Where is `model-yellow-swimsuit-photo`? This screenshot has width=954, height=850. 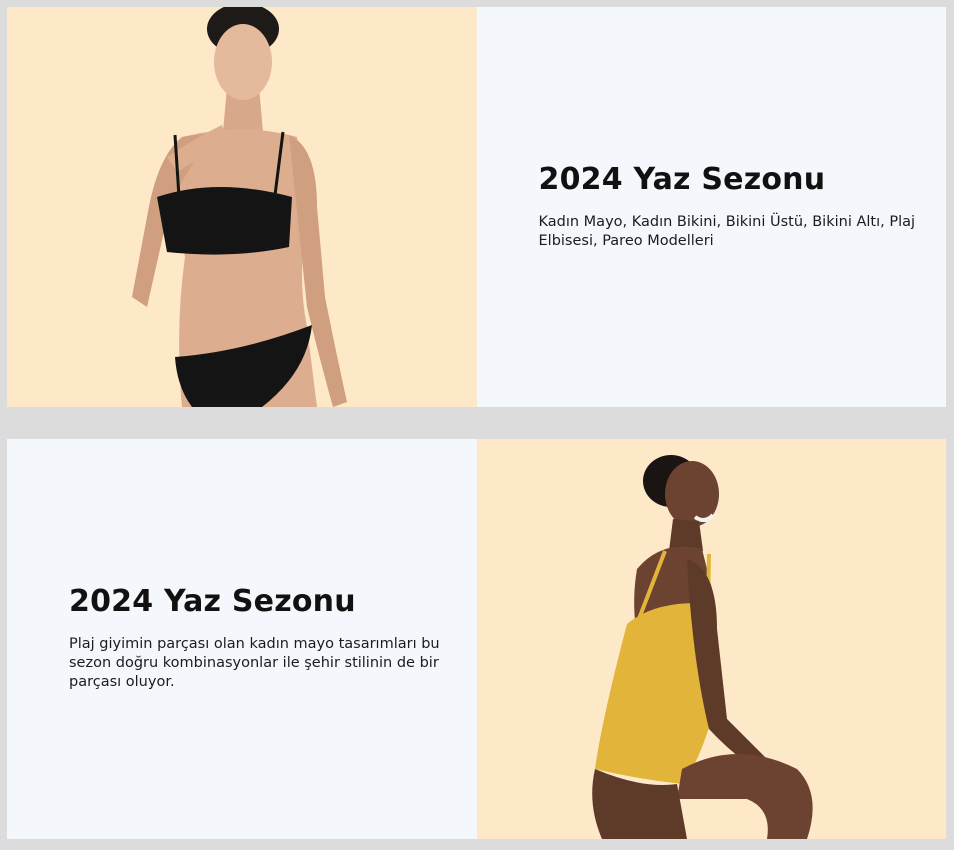 model-yellow-swimsuit-photo is located at coordinates (702, 647).